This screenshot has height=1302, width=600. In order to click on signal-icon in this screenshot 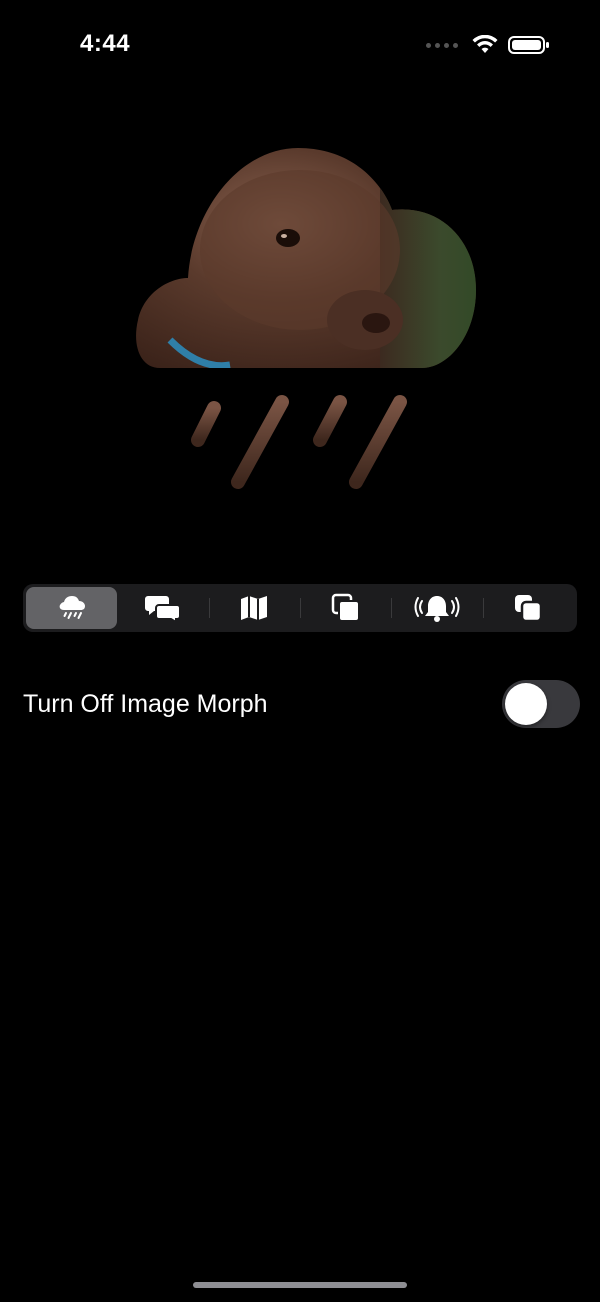, I will do `click(442, 45)`.